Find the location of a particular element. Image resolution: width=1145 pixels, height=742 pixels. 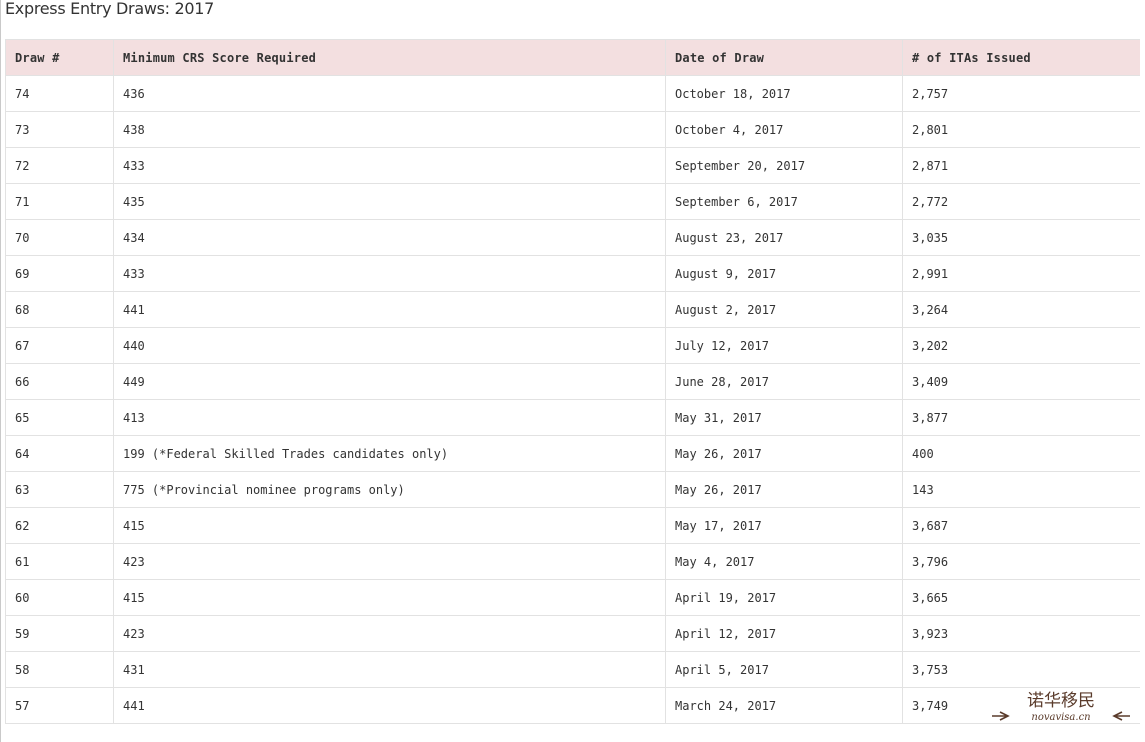

table-row: 67 440 July 12, 2017 3,202 is located at coordinates (572, 345).